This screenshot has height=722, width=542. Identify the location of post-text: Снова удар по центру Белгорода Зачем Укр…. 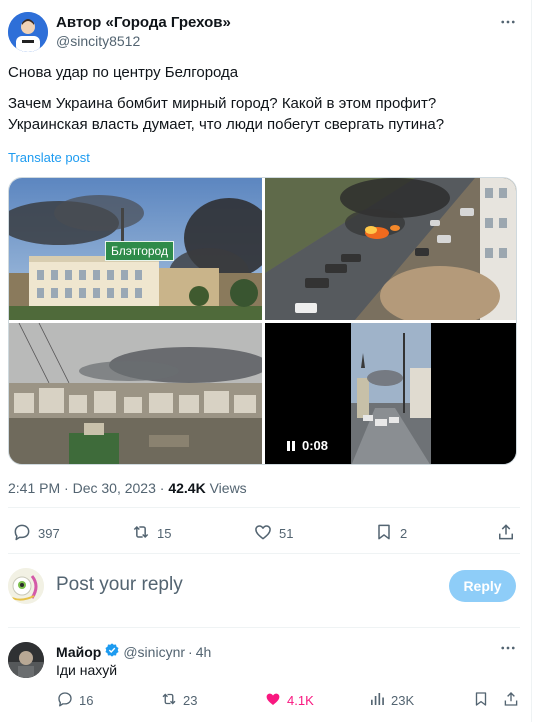
(264, 98).